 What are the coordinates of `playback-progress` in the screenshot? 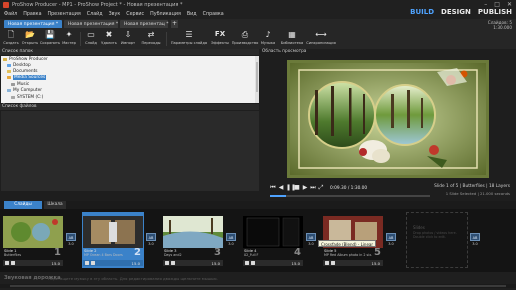 It's located at (350, 196).